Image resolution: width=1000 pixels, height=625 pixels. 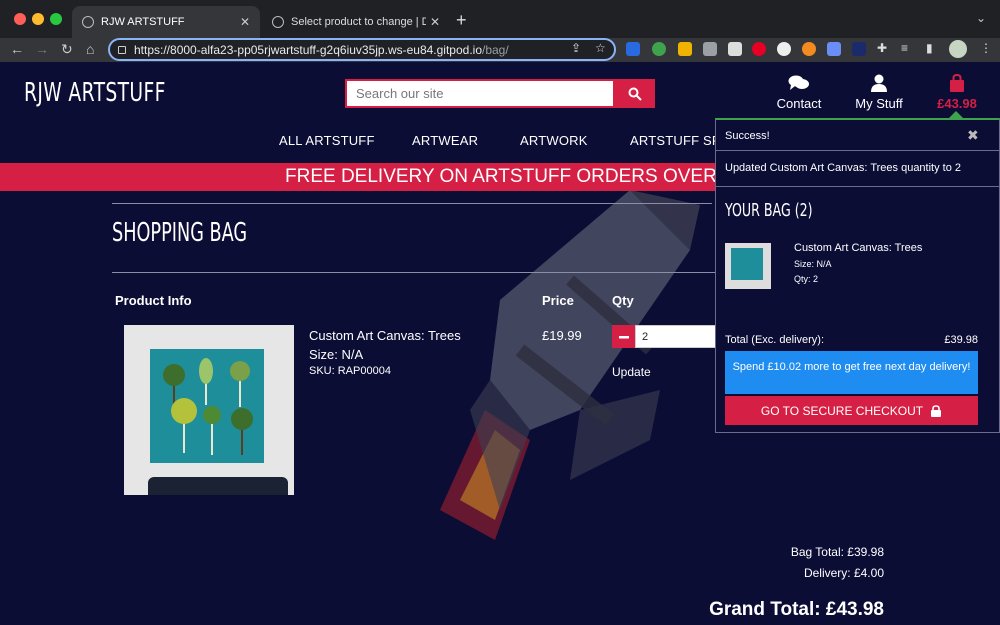 What do you see at coordinates (882, 48) in the screenshot?
I see `puzzle-icon: ✚` at bounding box center [882, 48].